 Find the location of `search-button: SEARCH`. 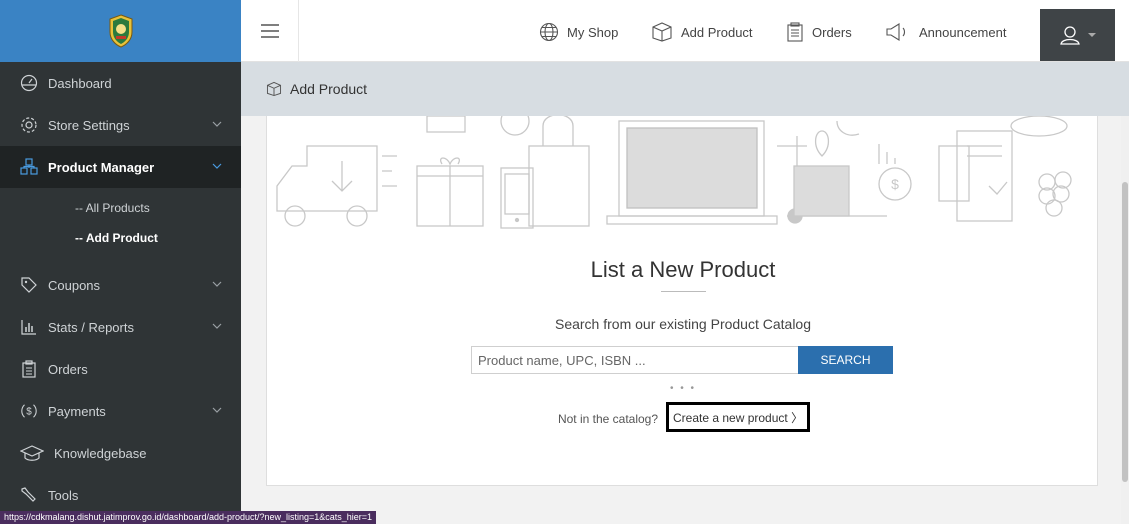

search-button: SEARCH is located at coordinates (845, 360).